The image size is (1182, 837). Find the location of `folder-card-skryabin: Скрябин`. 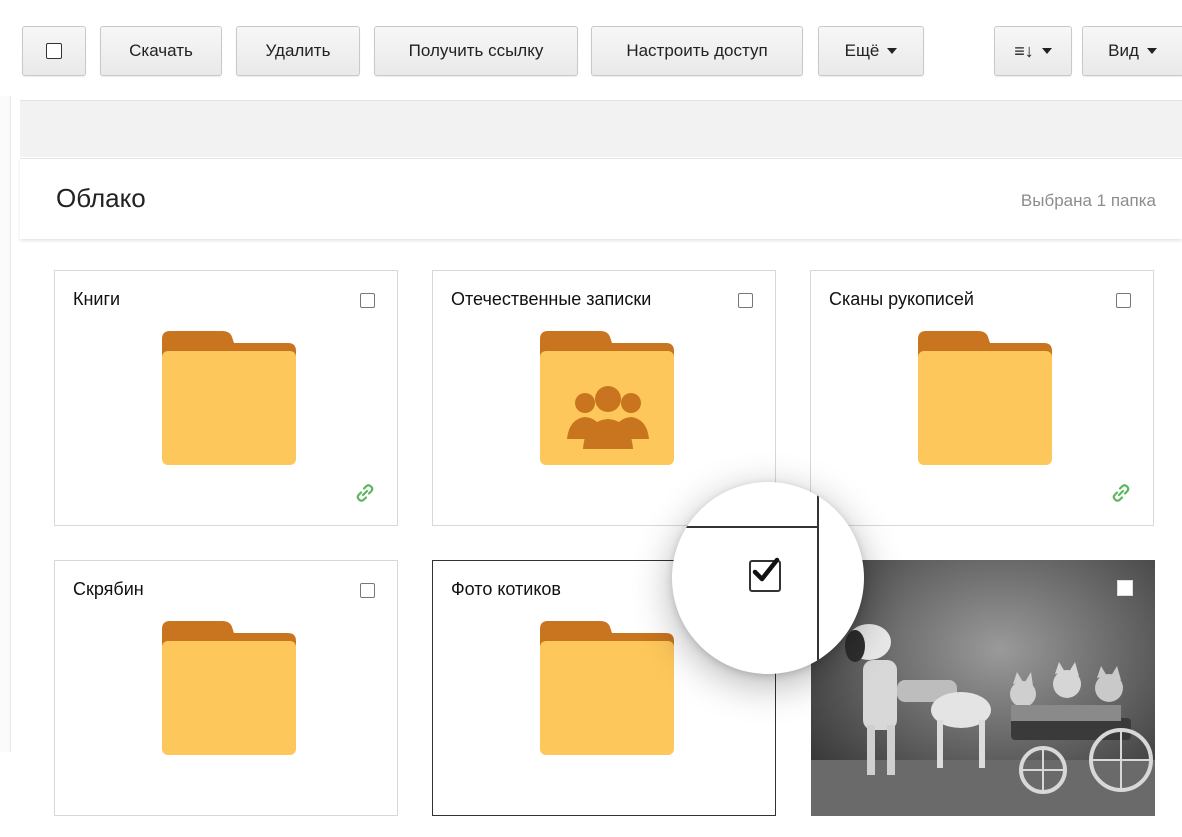

folder-card-skryabin: Скрябин is located at coordinates (226, 688).